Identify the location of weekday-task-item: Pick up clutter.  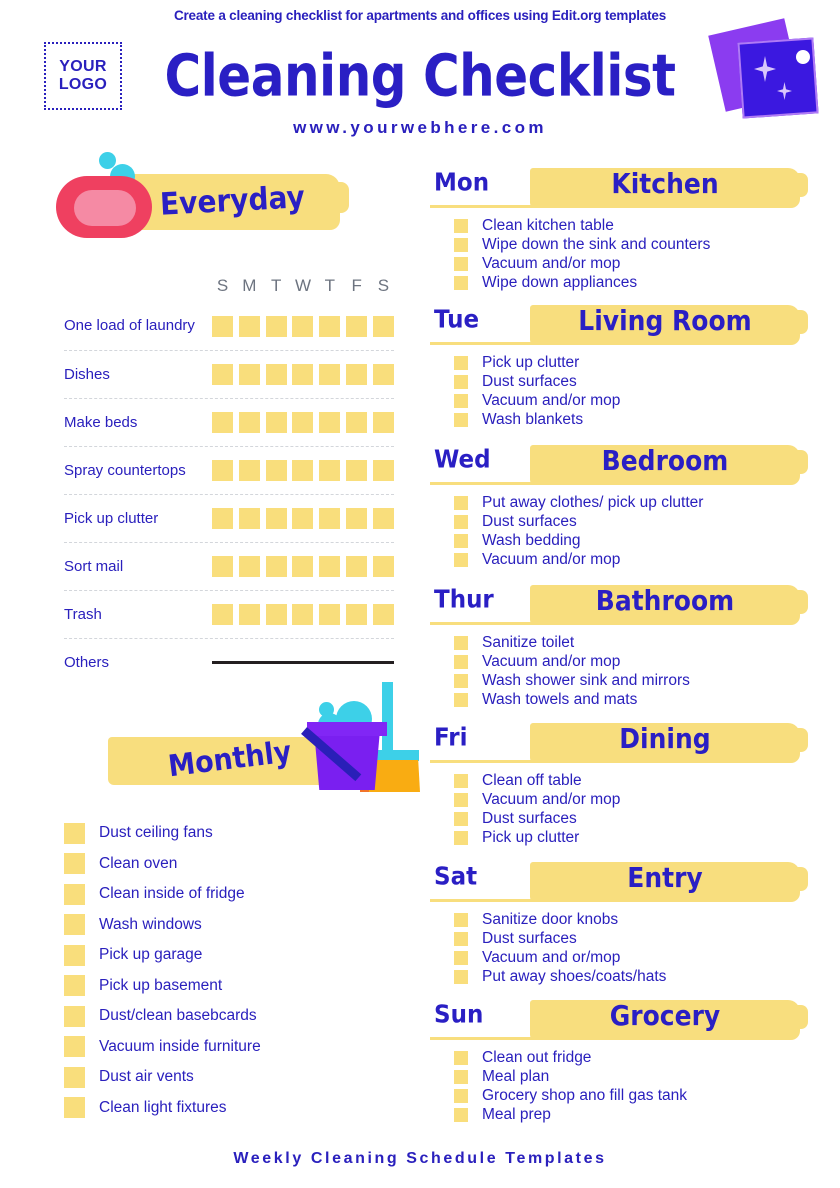
(632, 838).